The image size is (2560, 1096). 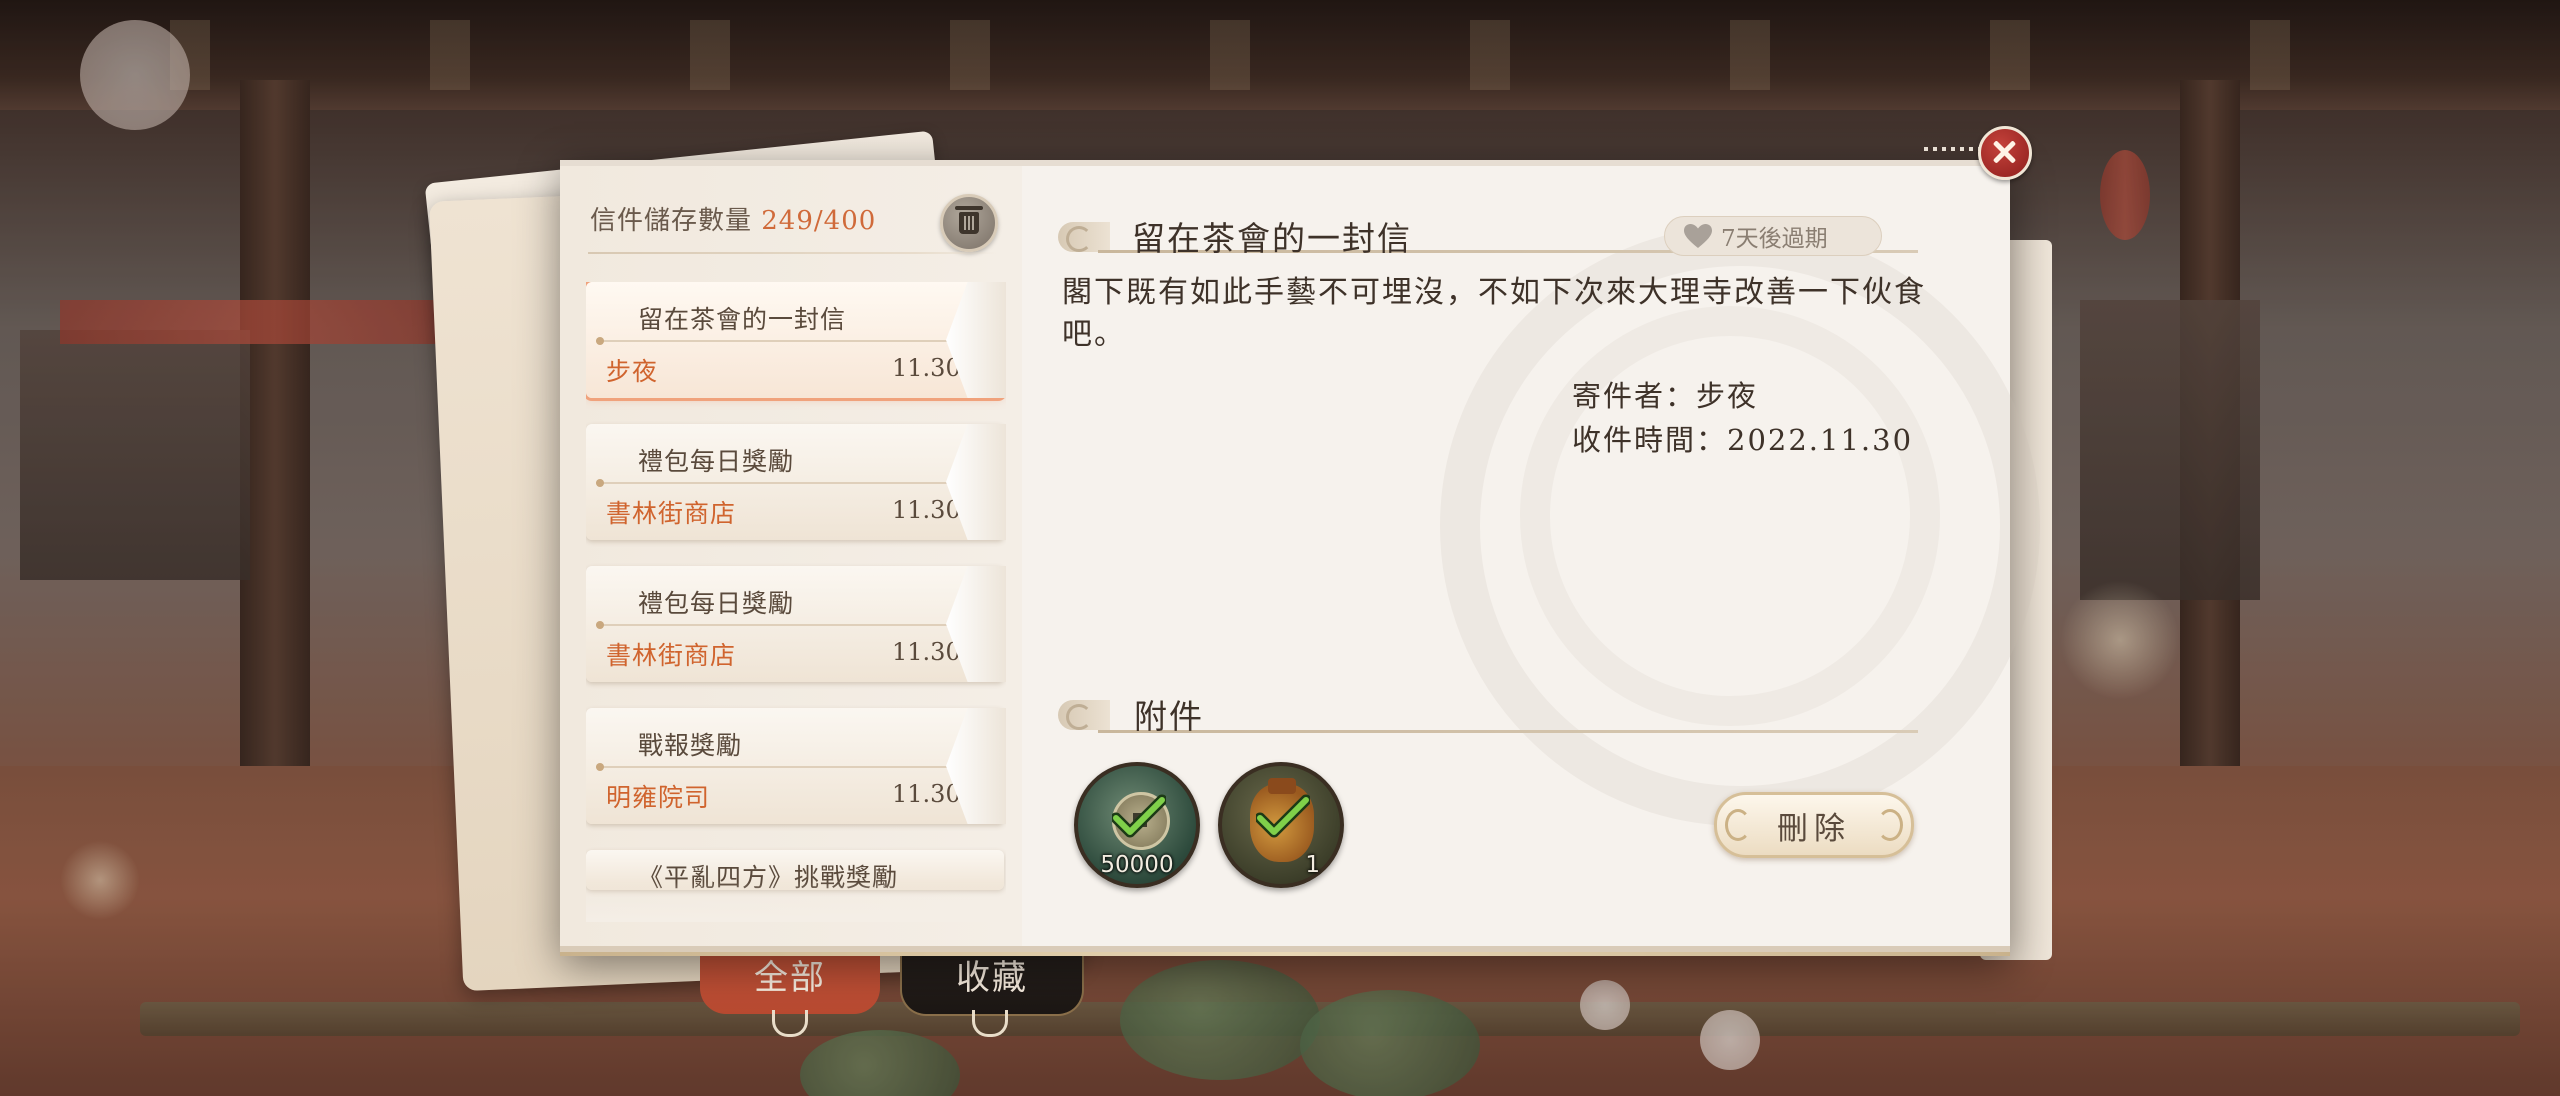 I want to click on attachments-title: 附件, so click(x=1169, y=716).